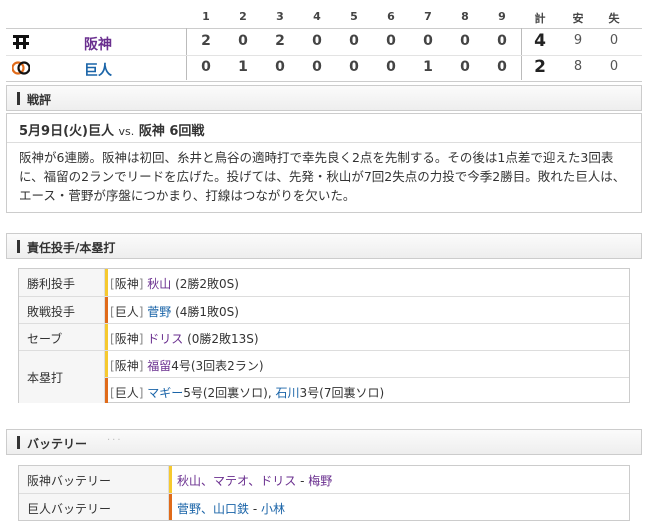 This screenshot has height=531, width=648. Describe the element at coordinates (39, 100) in the screenshot. I see `section-title: 戦評` at that location.